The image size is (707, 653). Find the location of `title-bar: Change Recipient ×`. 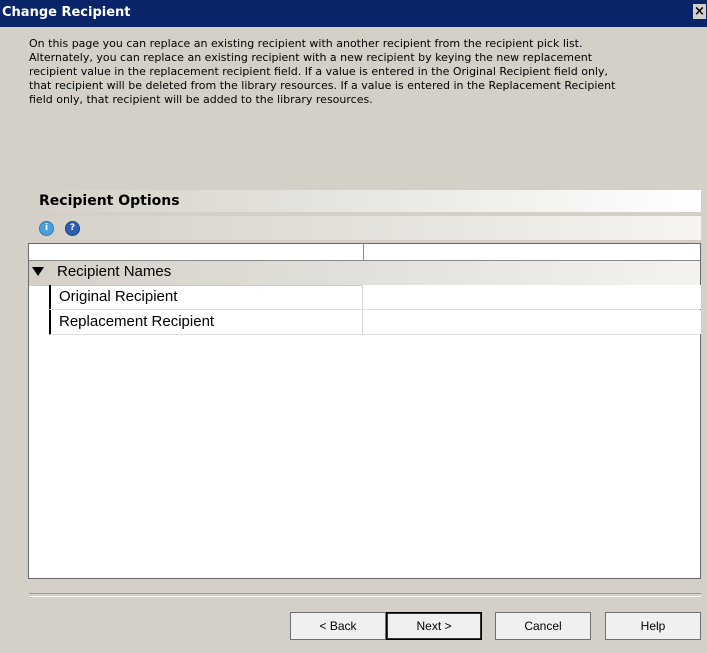

title-bar: Change Recipient × is located at coordinates (353, 13).